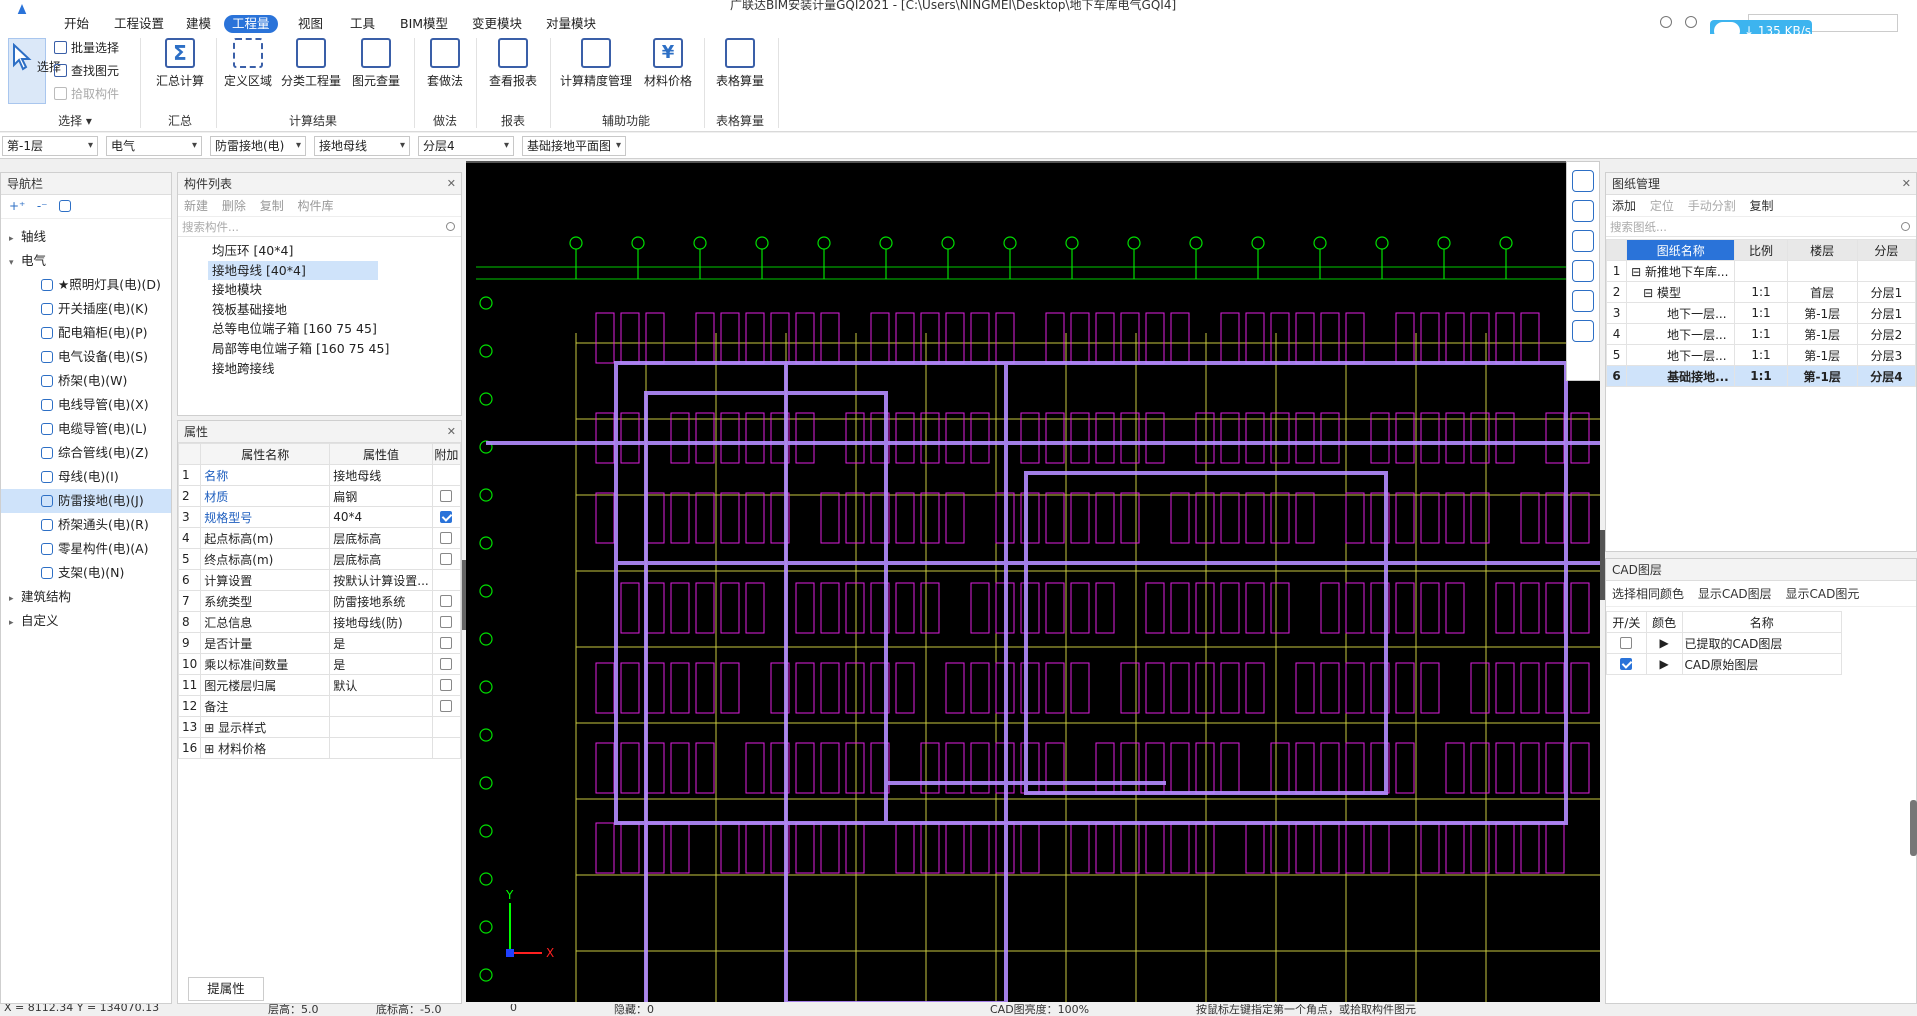 The height and width of the screenshot is (1016, 1917). What do you see at coordinates (86, 261) in the screenshot?
I see `nav-item: ▾ 电气` at bounding box center [86, 261].